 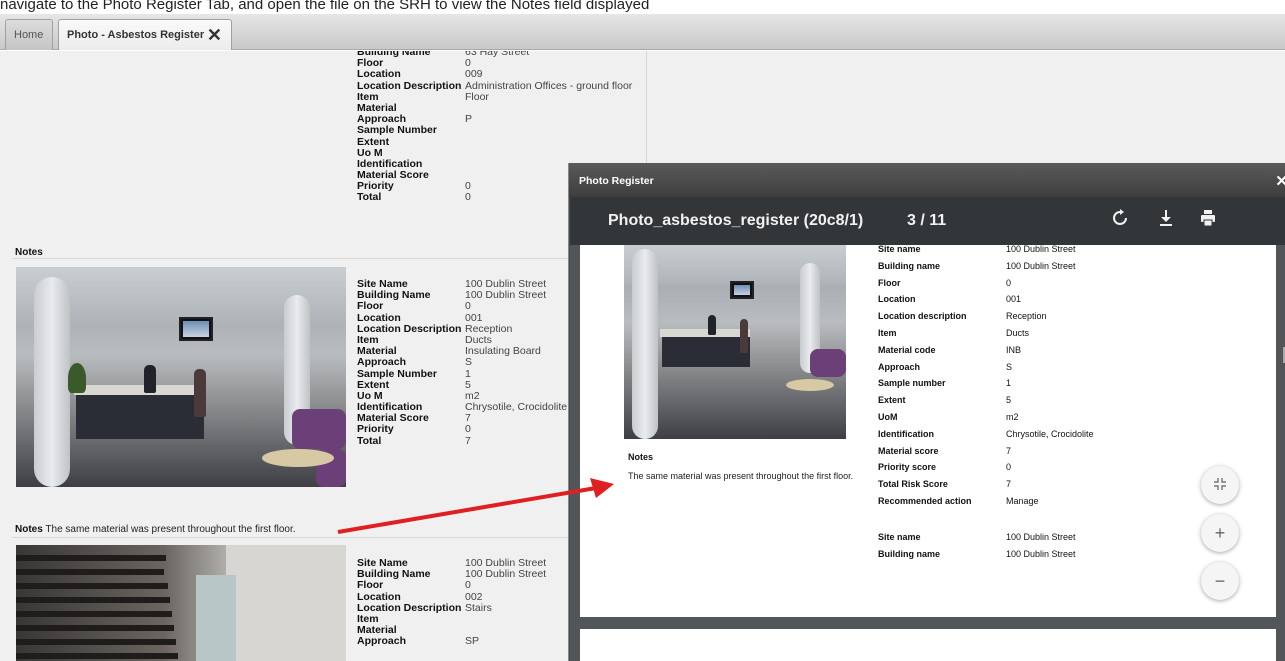 I want to click on field-value: Administration Offices - ground floor, so click(x=549, y=85).